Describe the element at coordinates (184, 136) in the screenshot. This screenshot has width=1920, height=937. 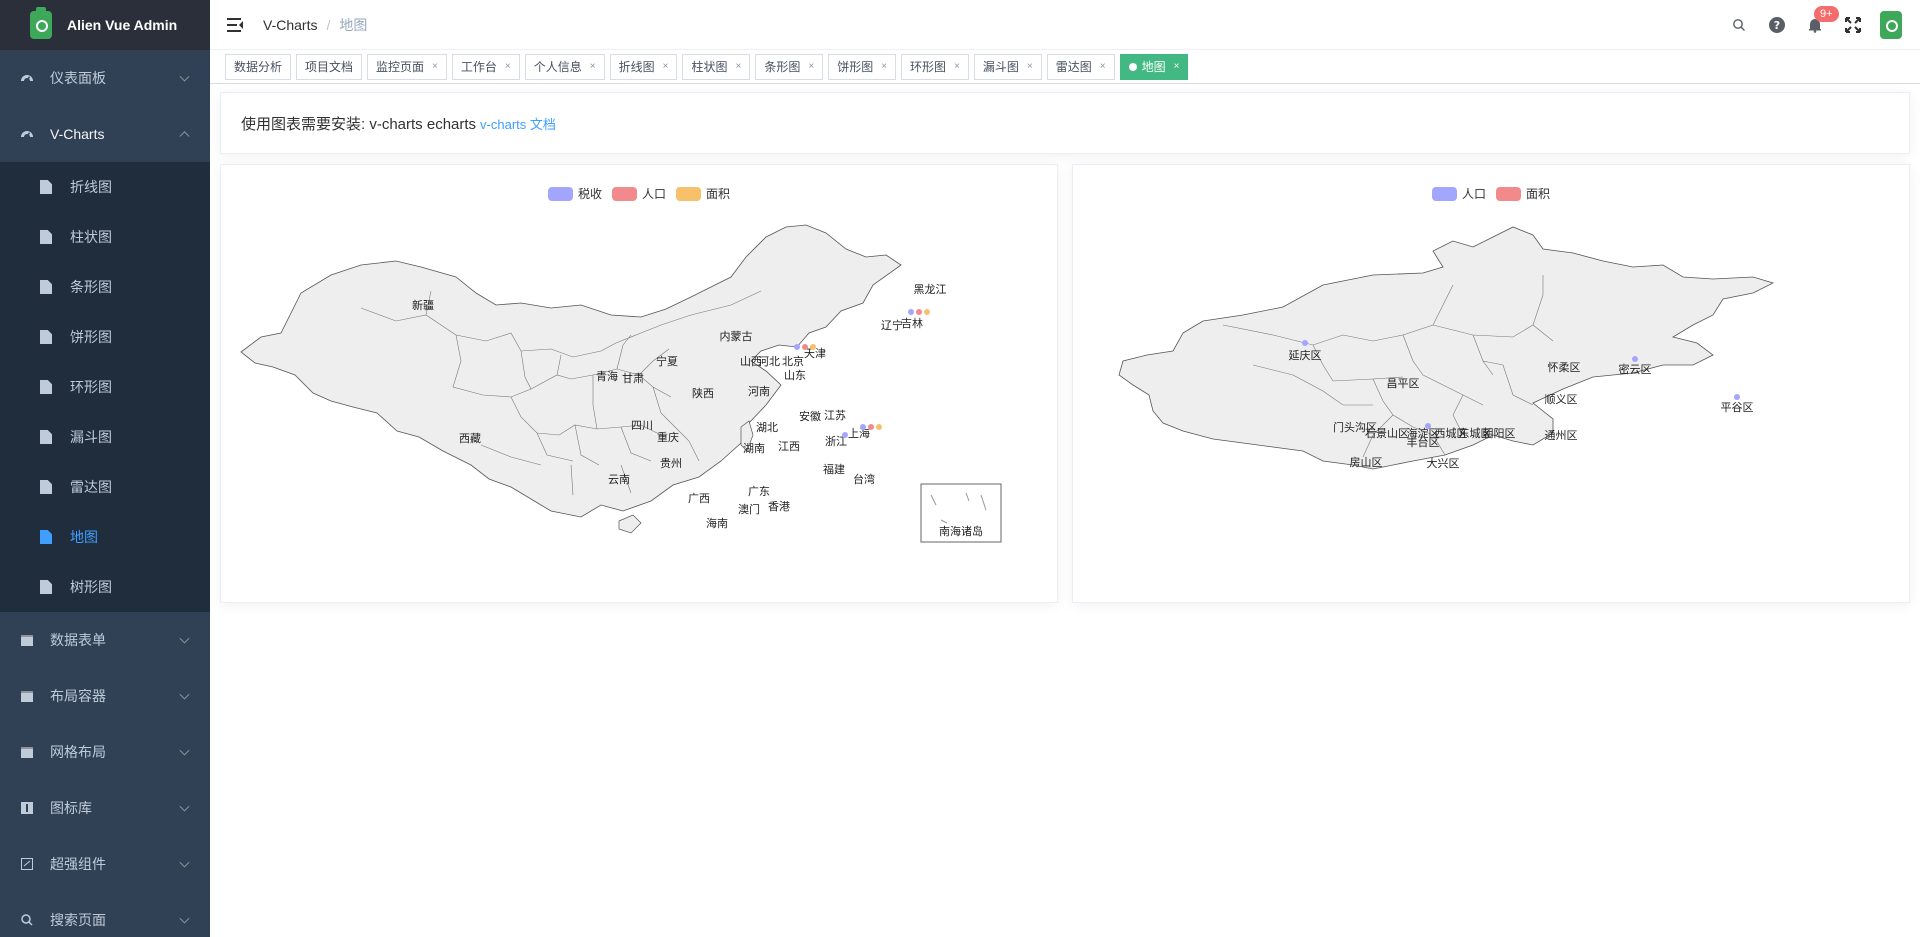
I see `chevron-up-icon` at that location.